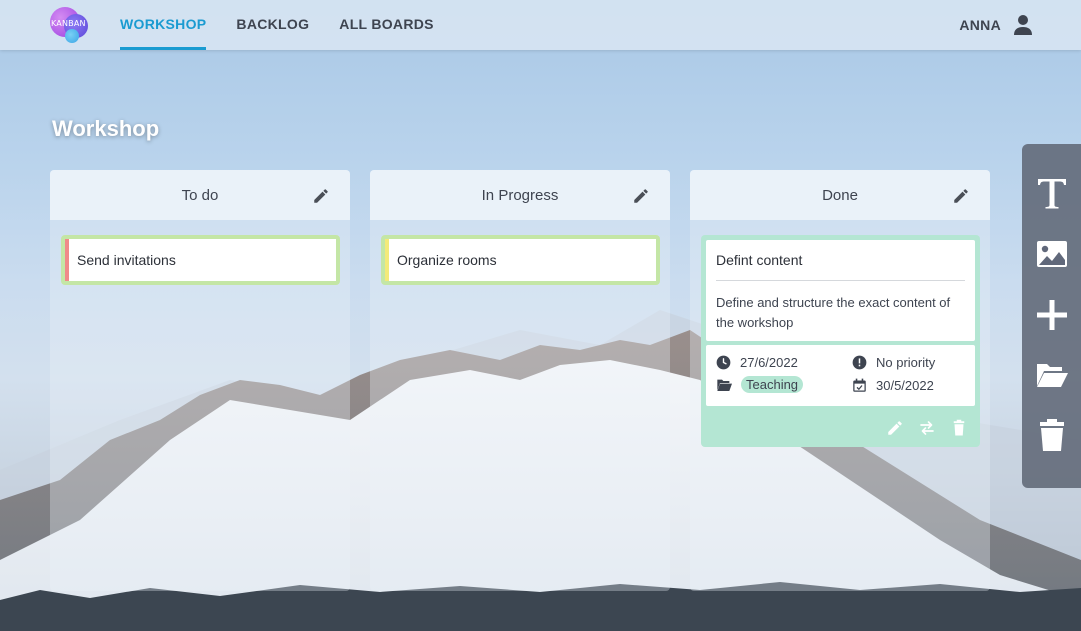 Image resolution: width=1081 pixels, height=631 pixels. I want to click on user-icon, so click(1023, 25).